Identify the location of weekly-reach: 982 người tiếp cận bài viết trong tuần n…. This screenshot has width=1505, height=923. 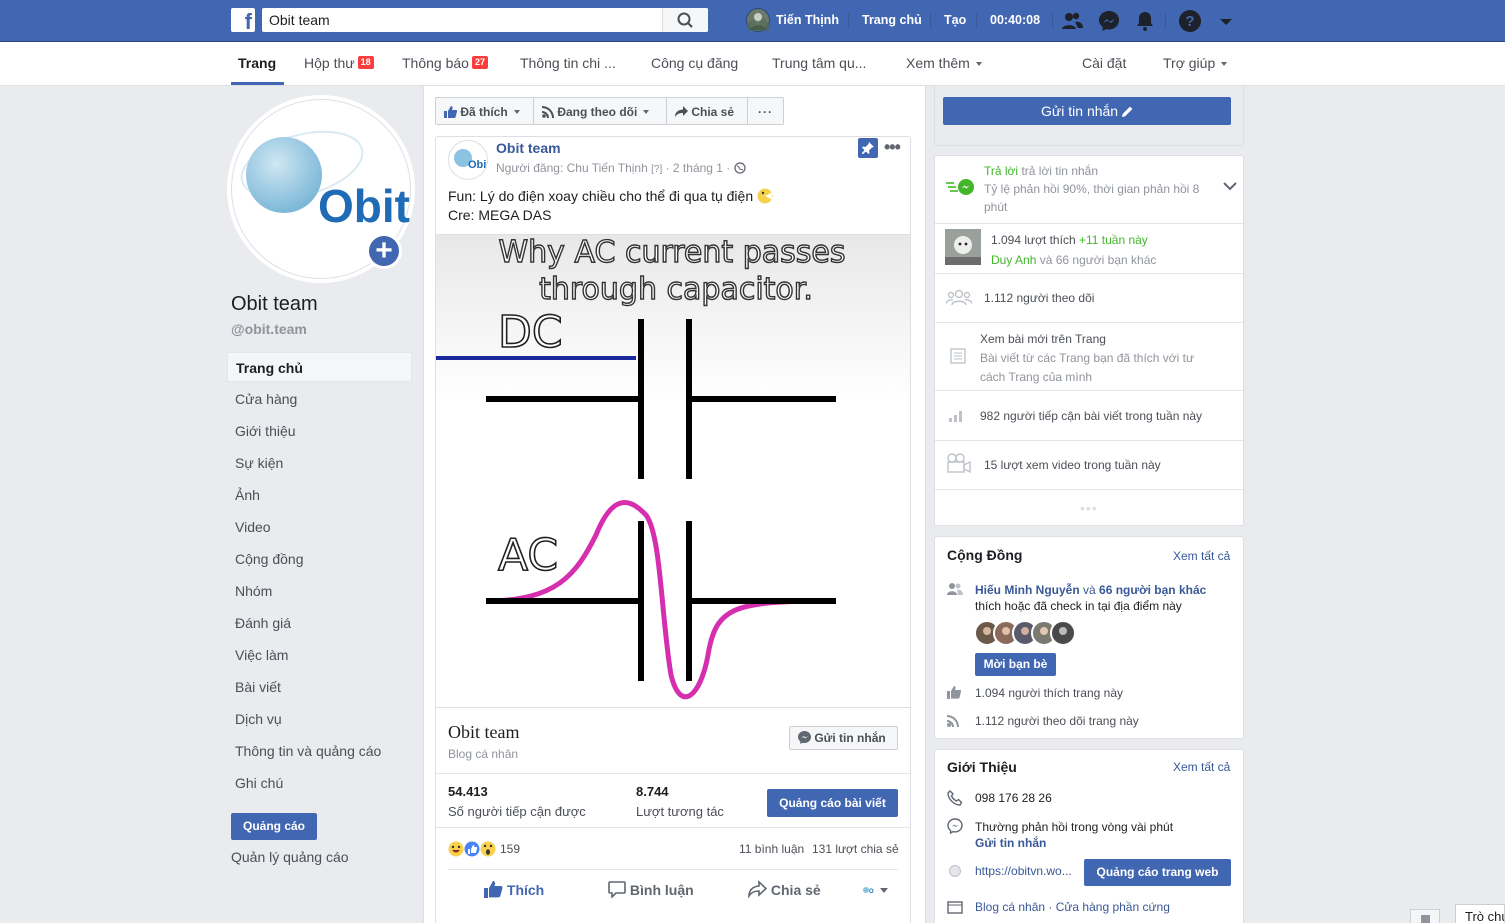
(1091, 416).